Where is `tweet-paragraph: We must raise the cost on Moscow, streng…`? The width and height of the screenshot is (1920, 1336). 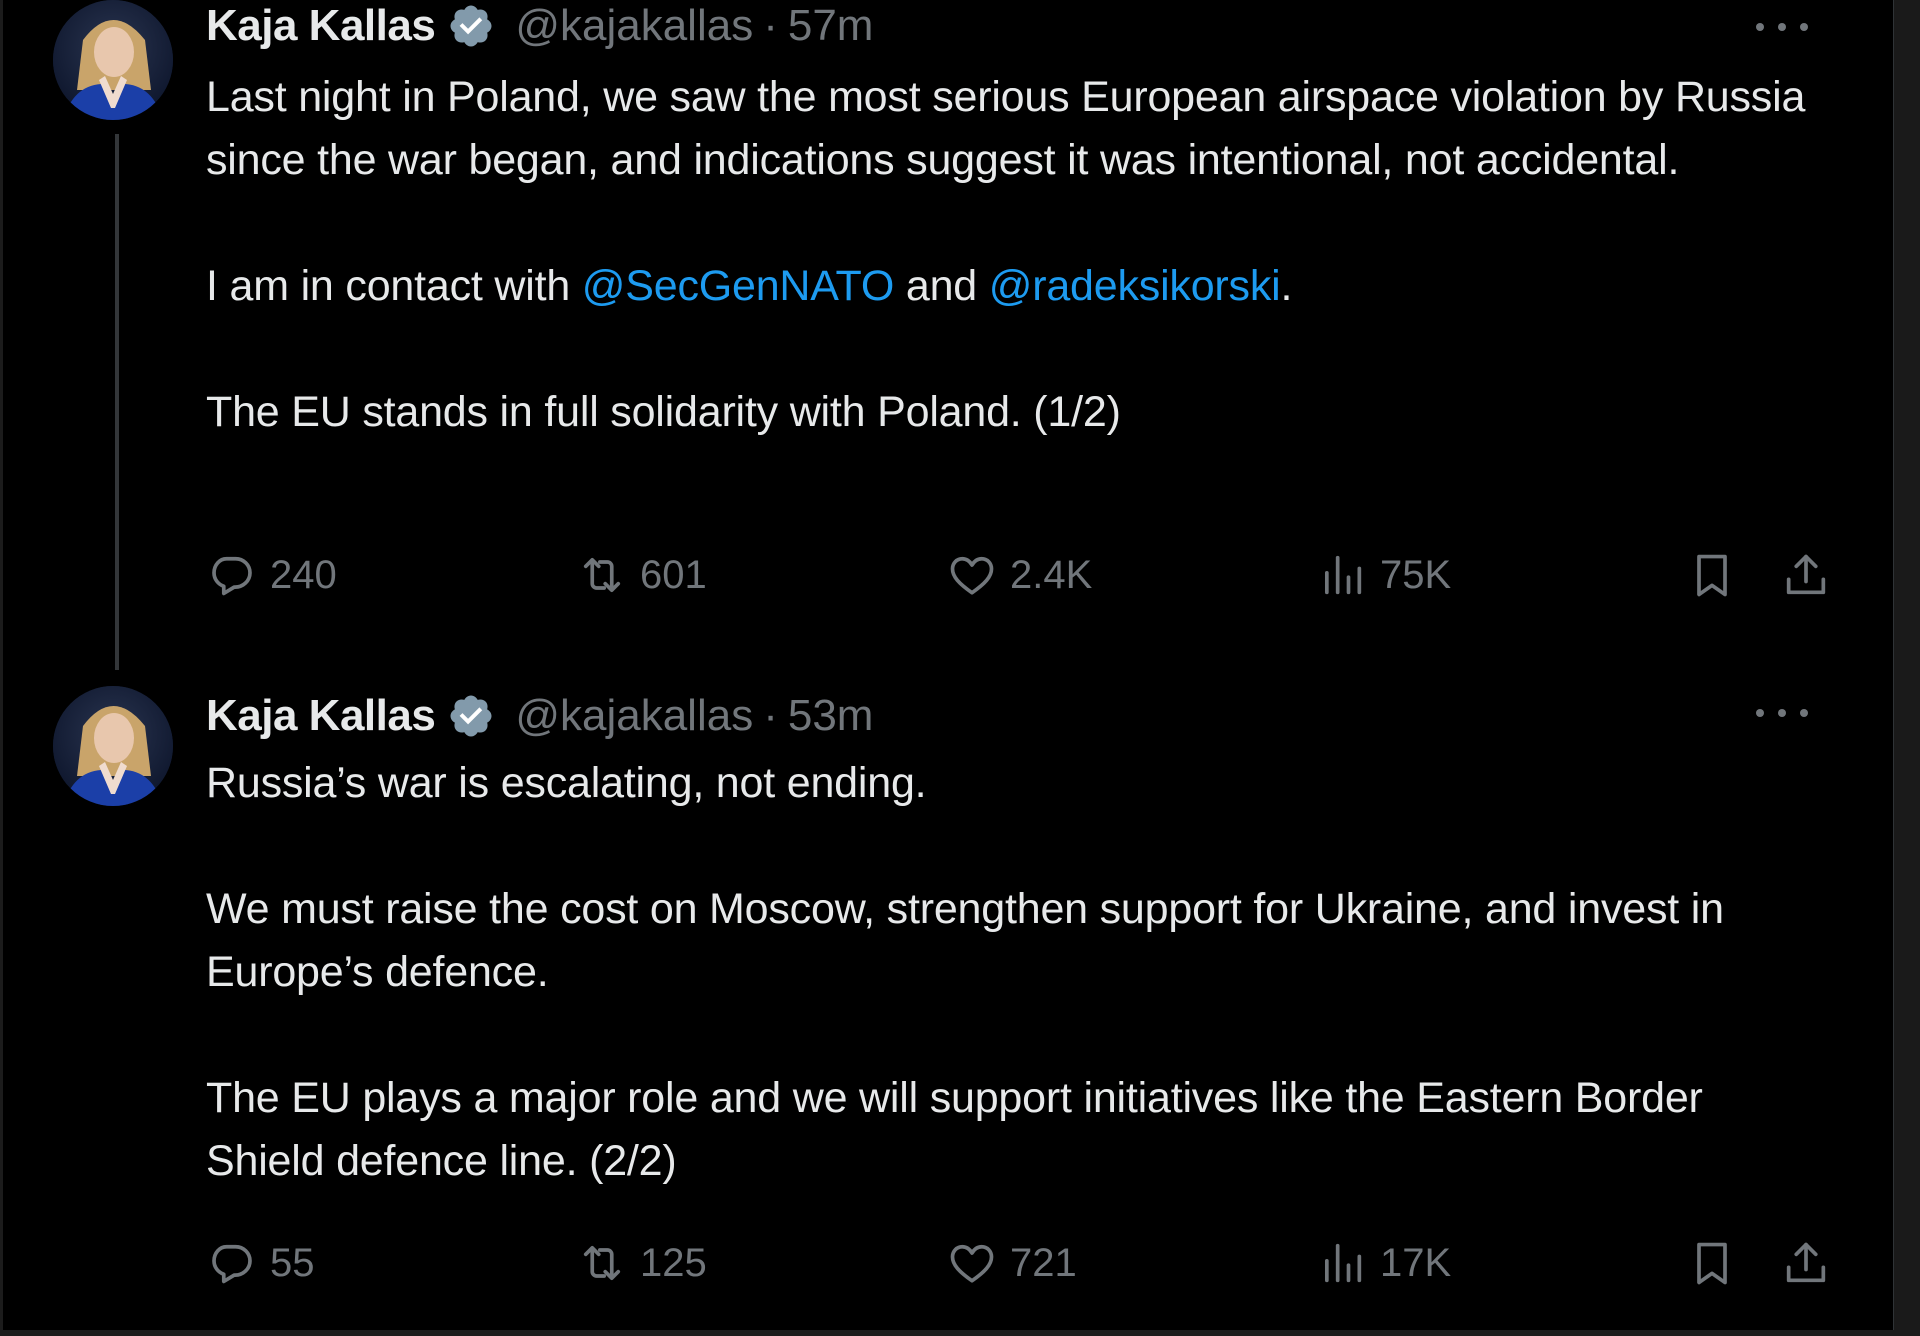 tweet-paragraph: We must raise the cost on Moscow, streng… is located at coordinates (965, 940).